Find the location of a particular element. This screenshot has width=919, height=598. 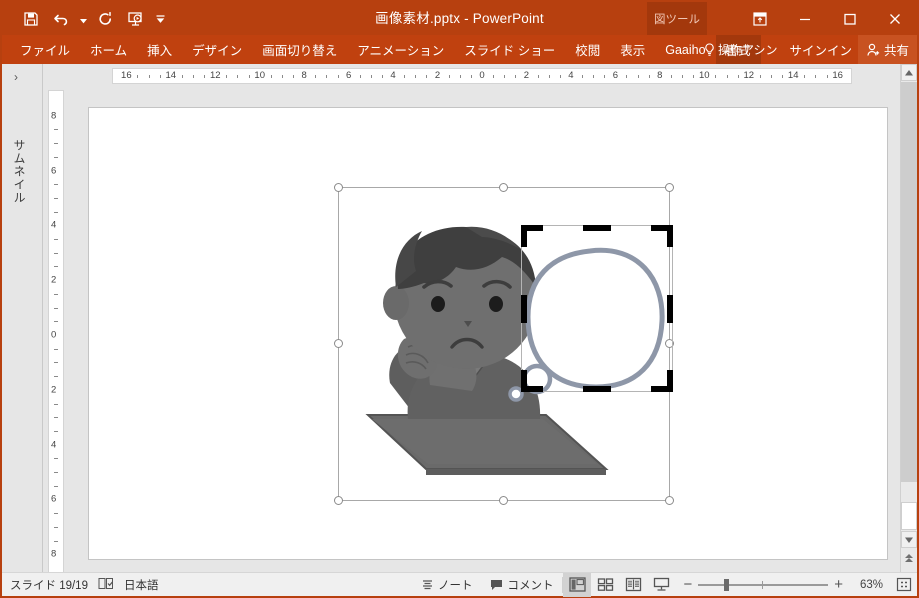

ribbon-display-options-icon is located at coordinates (759, 18).